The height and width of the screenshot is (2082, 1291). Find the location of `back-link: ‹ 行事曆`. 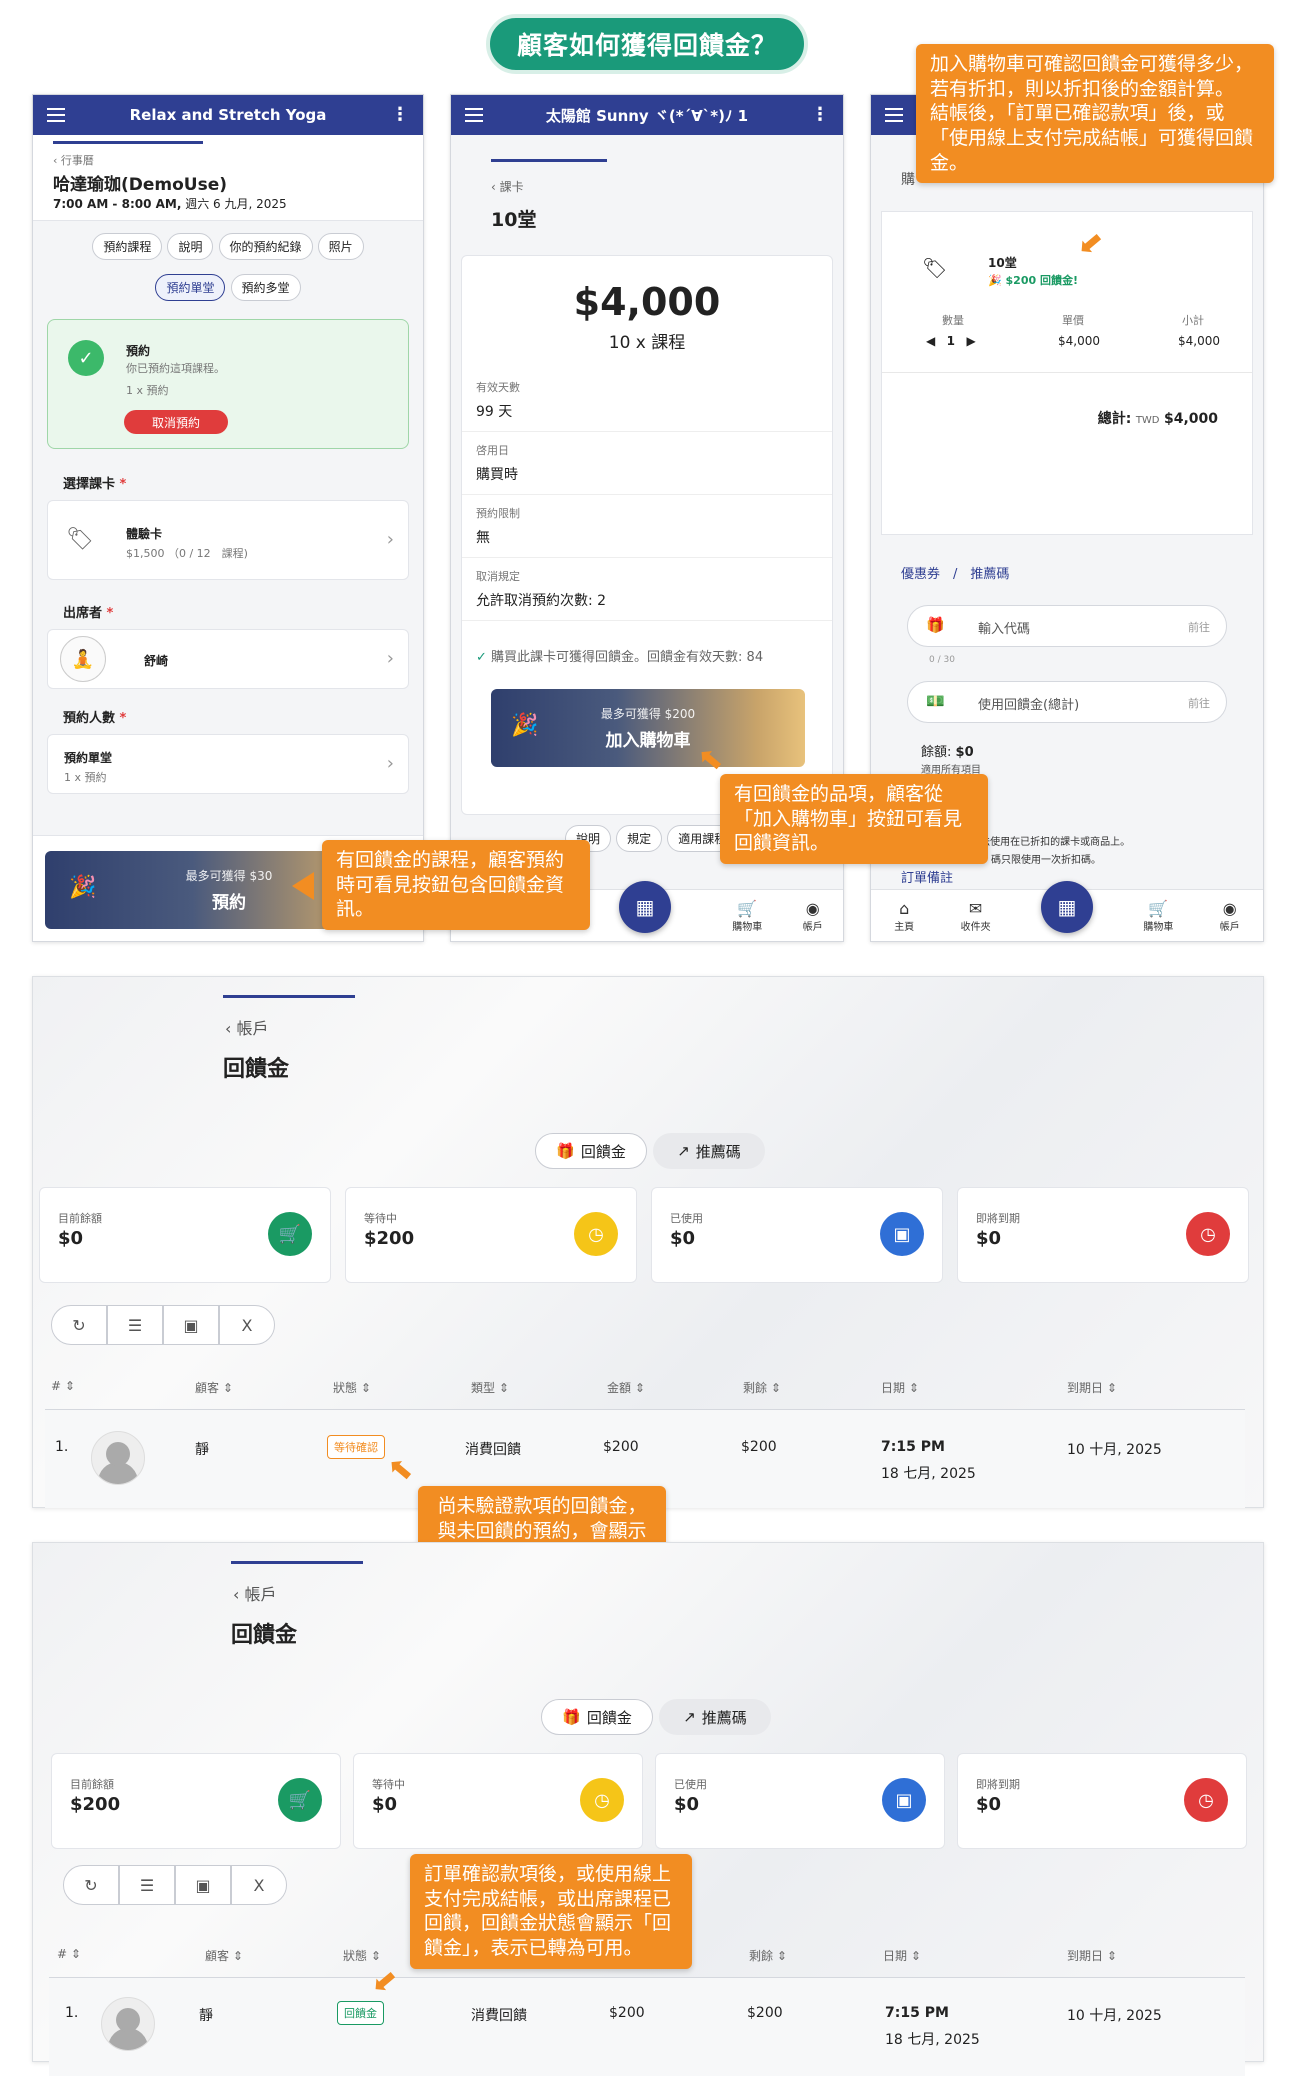

back-link: ‹ 行事曆 is located at coordinates (228, 160).